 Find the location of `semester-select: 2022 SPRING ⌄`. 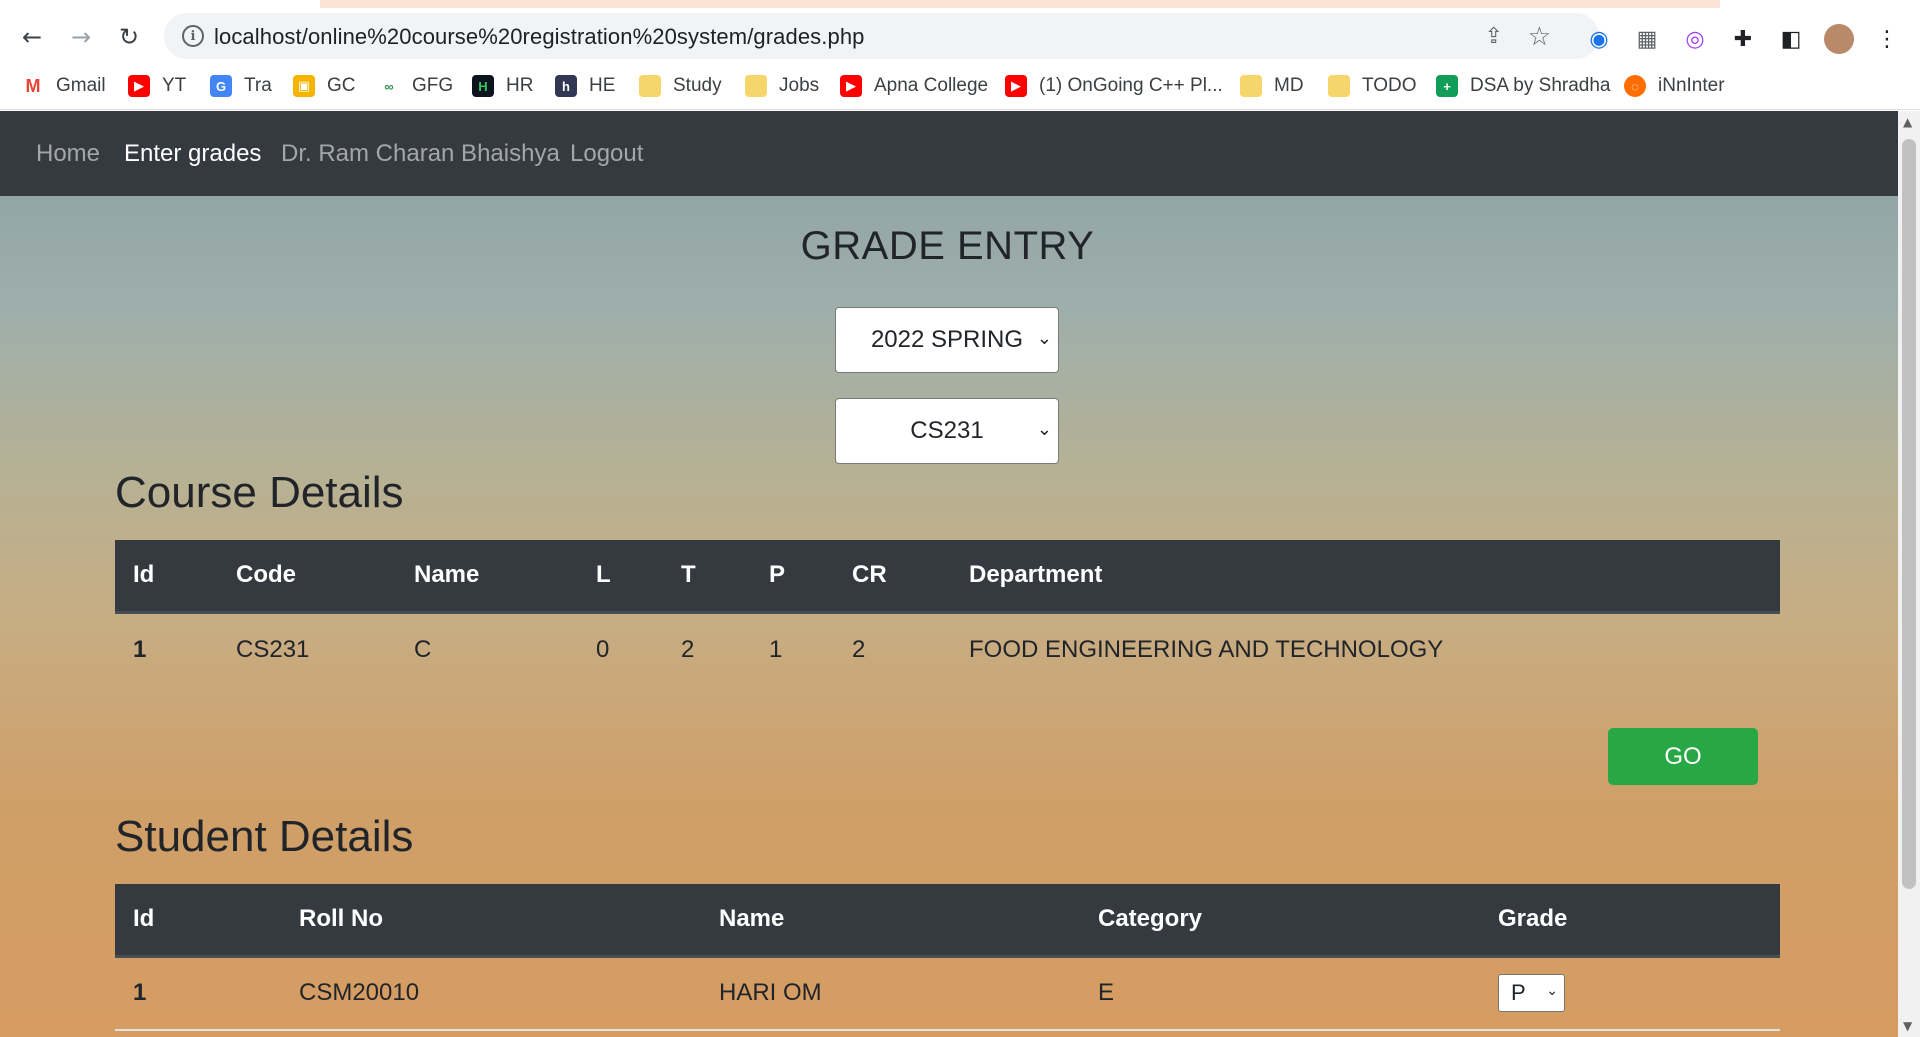

semester-select: 2022 SPRING ⌄ is located at coordinates (947, 340).